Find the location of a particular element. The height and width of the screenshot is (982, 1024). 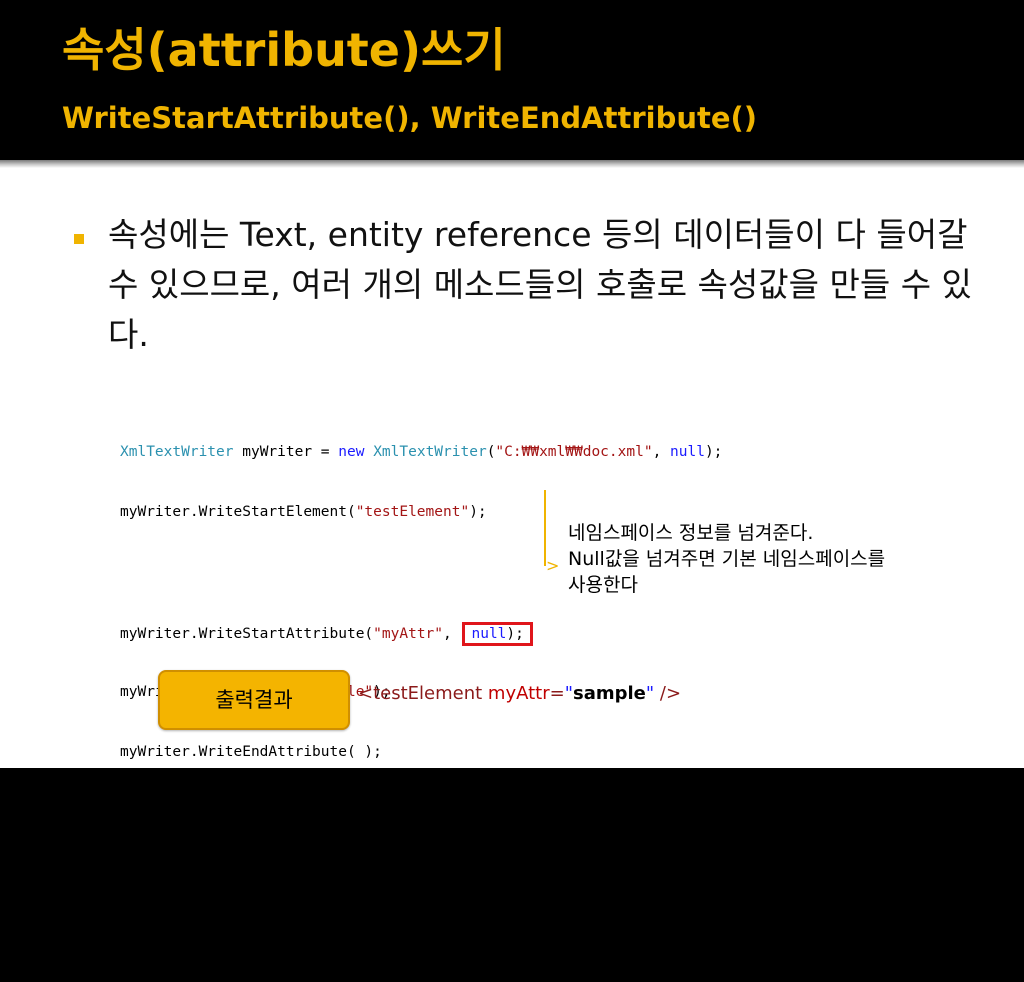

title-divider is located at coordinates (512, 164).